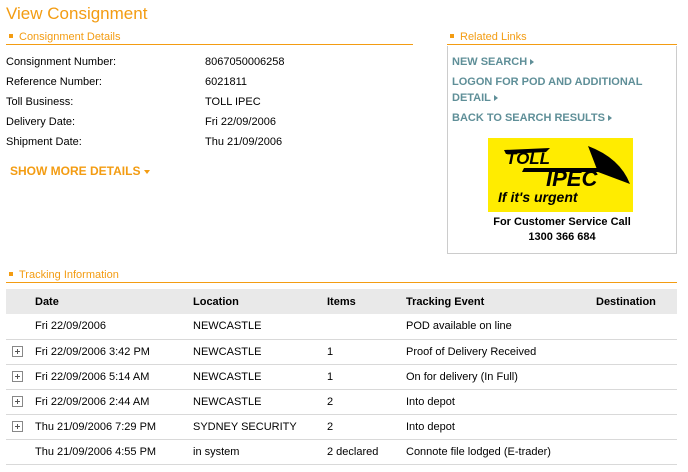 The image size is (688, 472). I want to click on tracking-event-column-header: Tracking Event, so click(501, 301).